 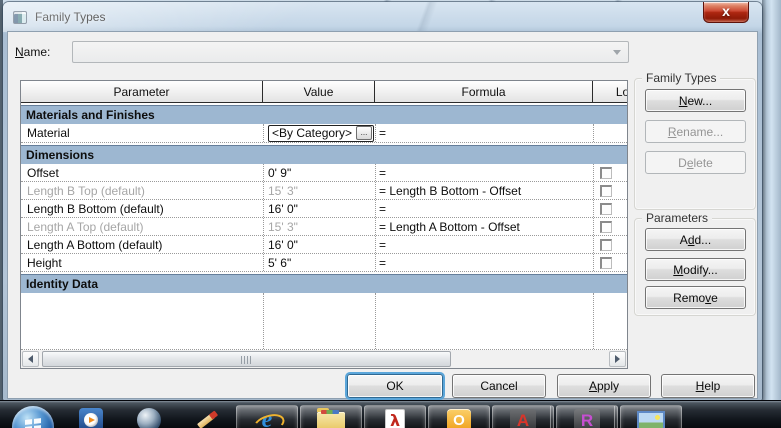 What do you see at coordinates (95, 244) in the screenshot?
I see `param-name: Length A Bottom (default)` at bounding box center [95, 244].